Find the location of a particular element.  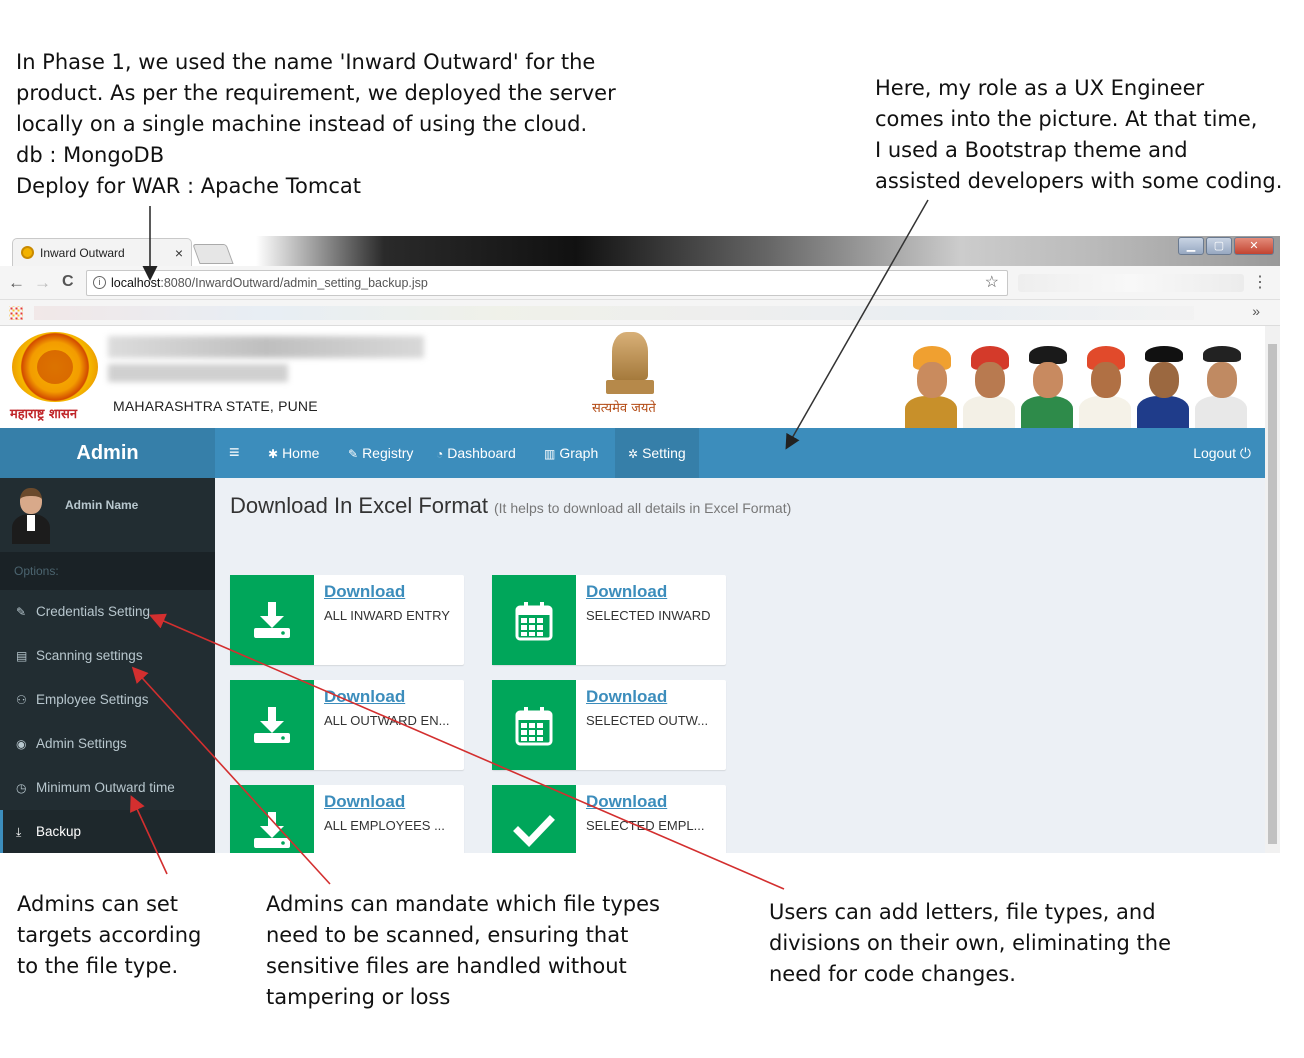

nav-registry-label: Registry is located at coordinates (388, 453).